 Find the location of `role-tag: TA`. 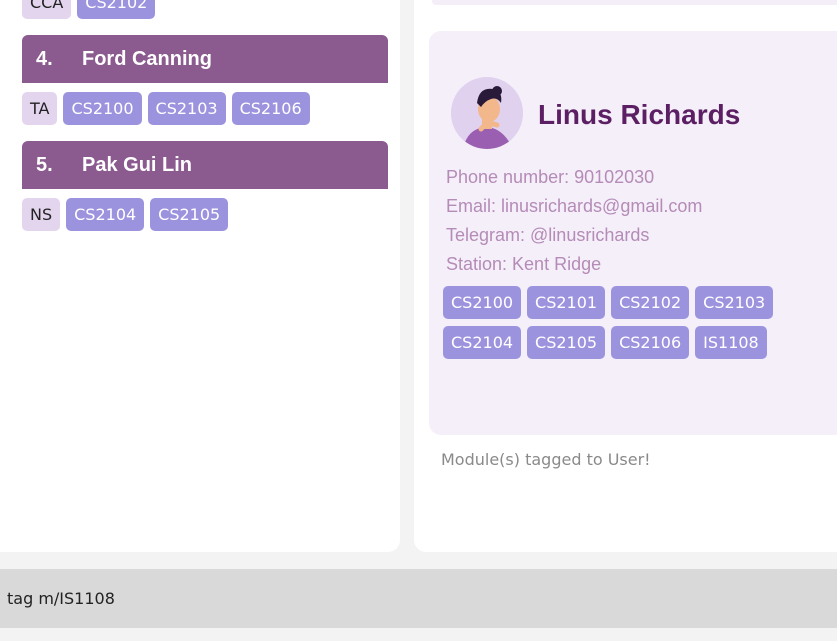

role-tag: TA is located at coordinates (40, 108).